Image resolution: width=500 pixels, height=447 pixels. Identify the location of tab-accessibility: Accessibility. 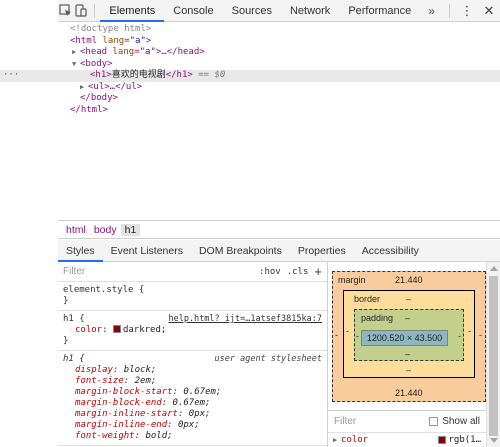
(390, 251).